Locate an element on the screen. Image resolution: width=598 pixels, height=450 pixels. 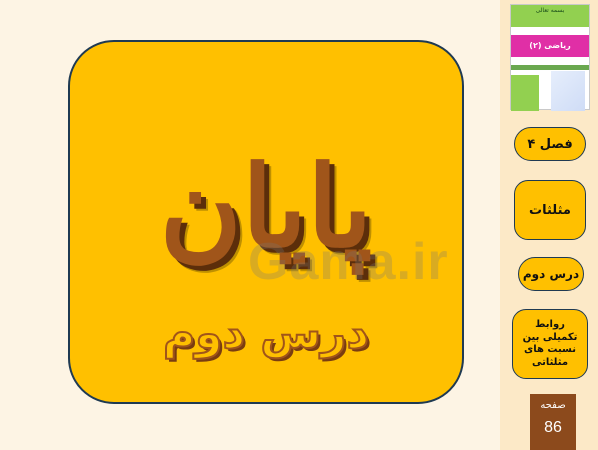
thumbnail-page-icon is located at coordinates (568, 91).